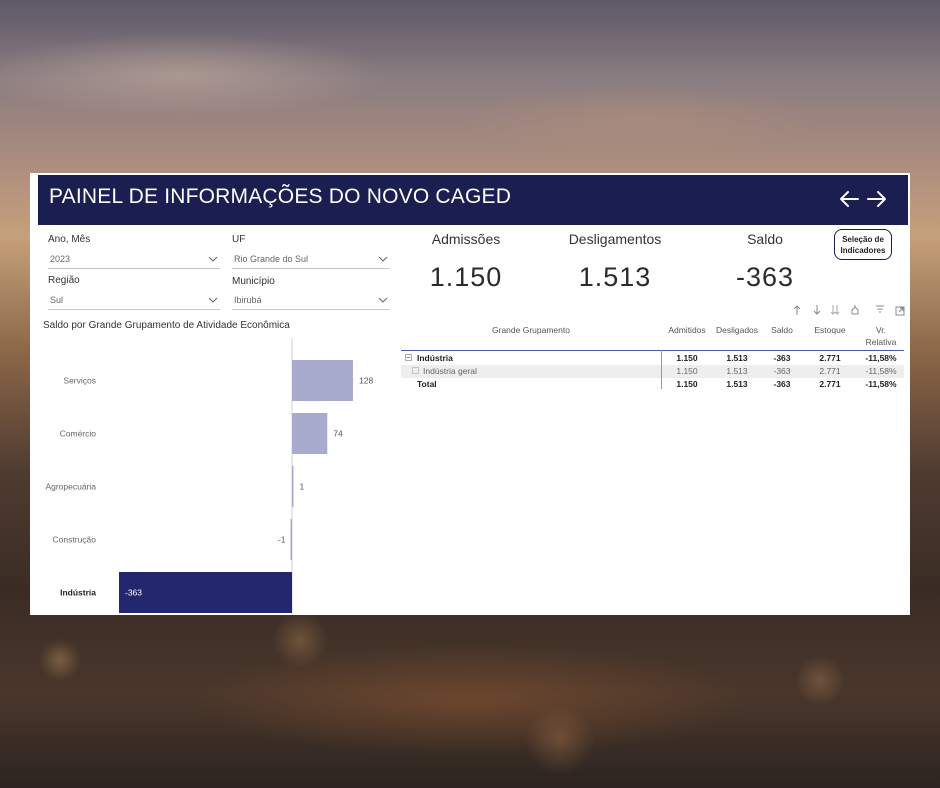 This screenshot has width=940, height=788. Describe the element at coordinates (248, 300) in the screenshot. I see `municipio-value: Ibirubá` at that location.